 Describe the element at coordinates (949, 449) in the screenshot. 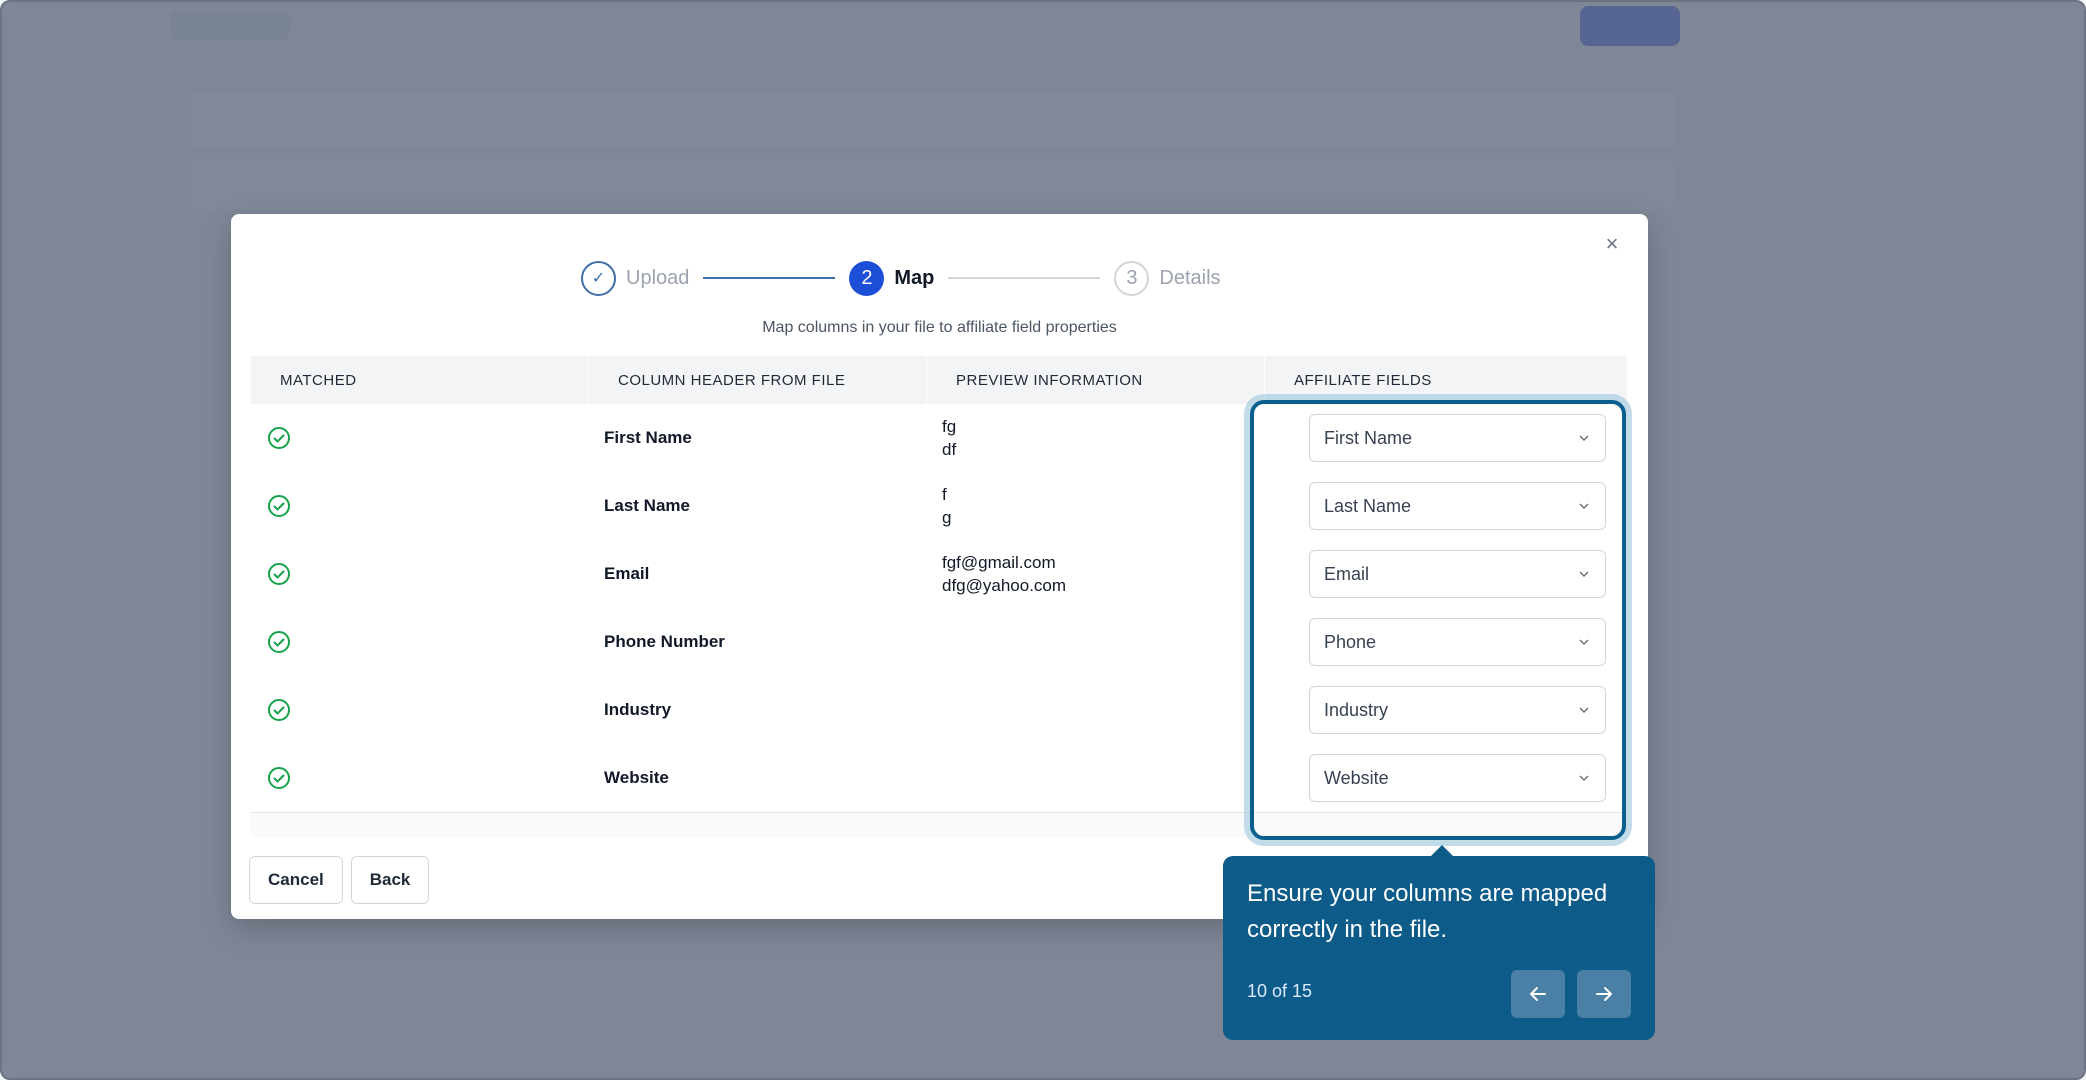

I see `preview-value: df` at that location.